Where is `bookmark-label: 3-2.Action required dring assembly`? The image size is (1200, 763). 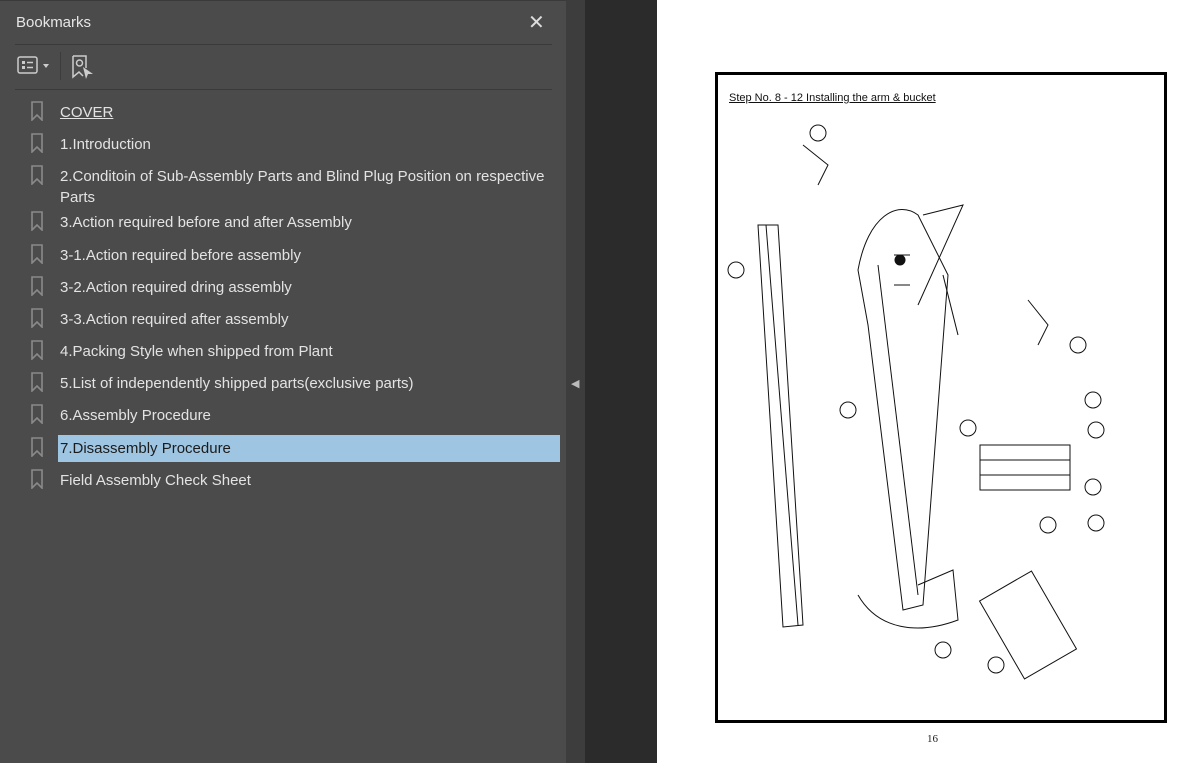 bookmark-label: 3-2.Action required dring assembly is located at coordinates (176, 287).